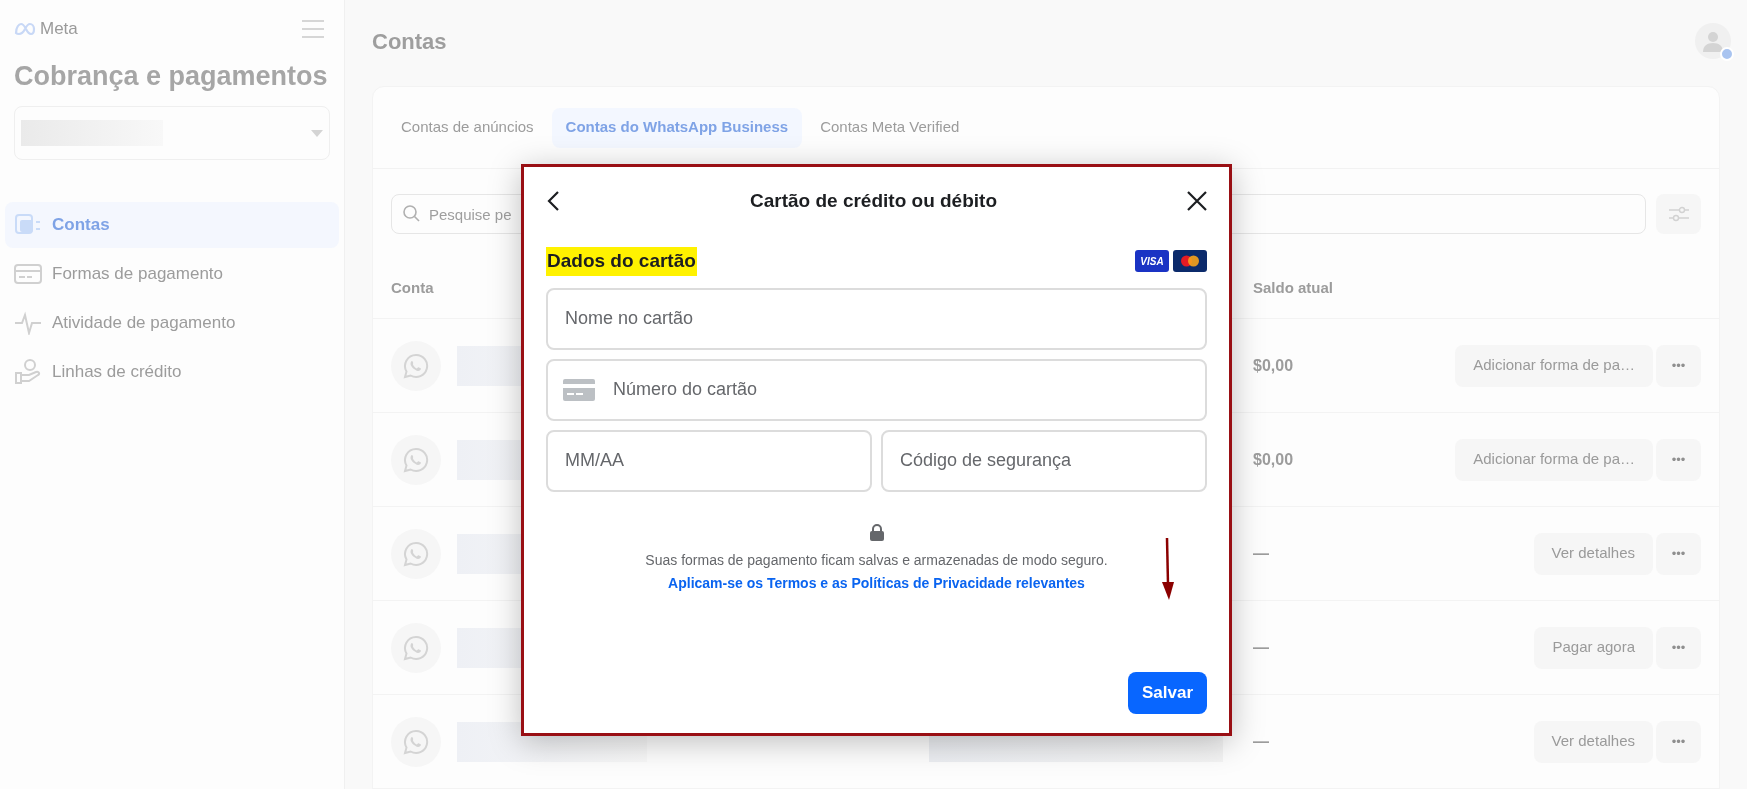 This screenshot has height=789, width=1747. I want to click on section-heading: Contas, so click(409, 41).